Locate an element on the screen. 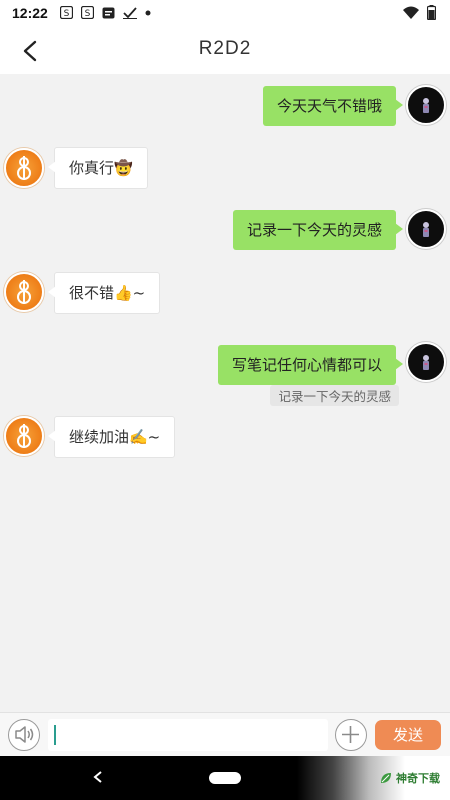  speaker-icon is located at coordinates (24, 734).